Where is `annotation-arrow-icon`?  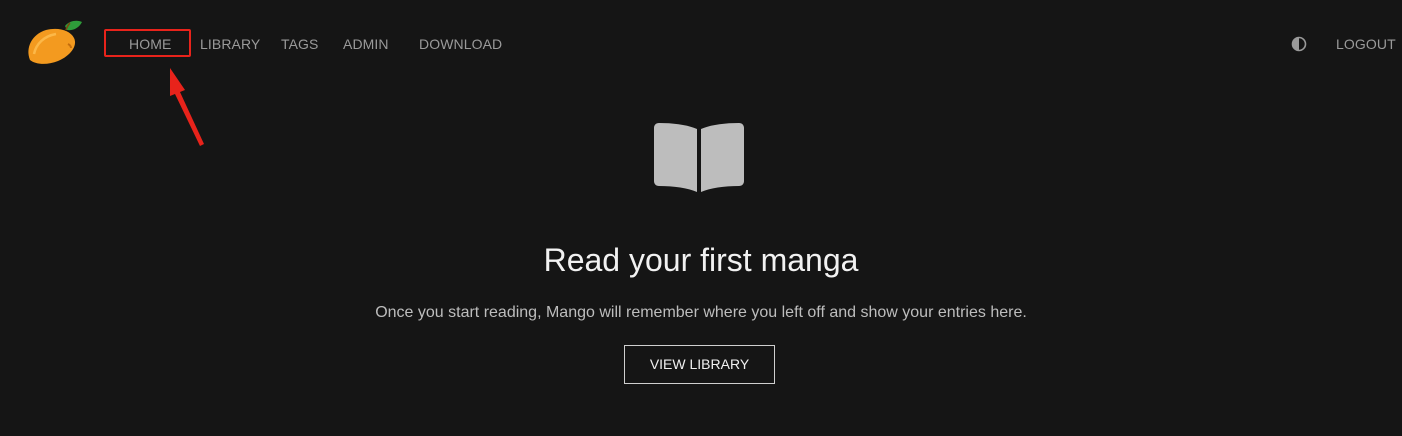 annotation-arrow-icon is located at coordinates (187, 107).